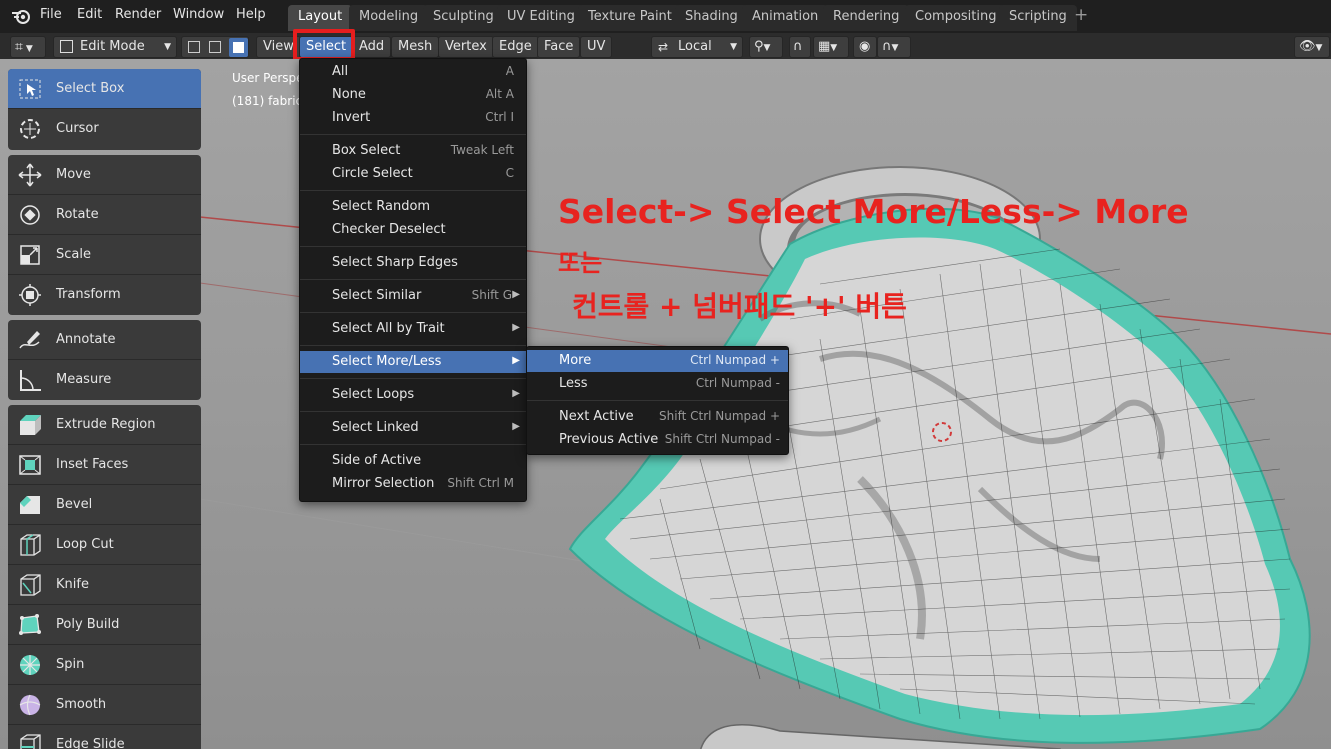 This screenshot has height=749, width=1331. What do you see at coordinates (663, 47) in the screenshot?
I see `orientation-icon: ⇄` at bounding box center [663, 47].